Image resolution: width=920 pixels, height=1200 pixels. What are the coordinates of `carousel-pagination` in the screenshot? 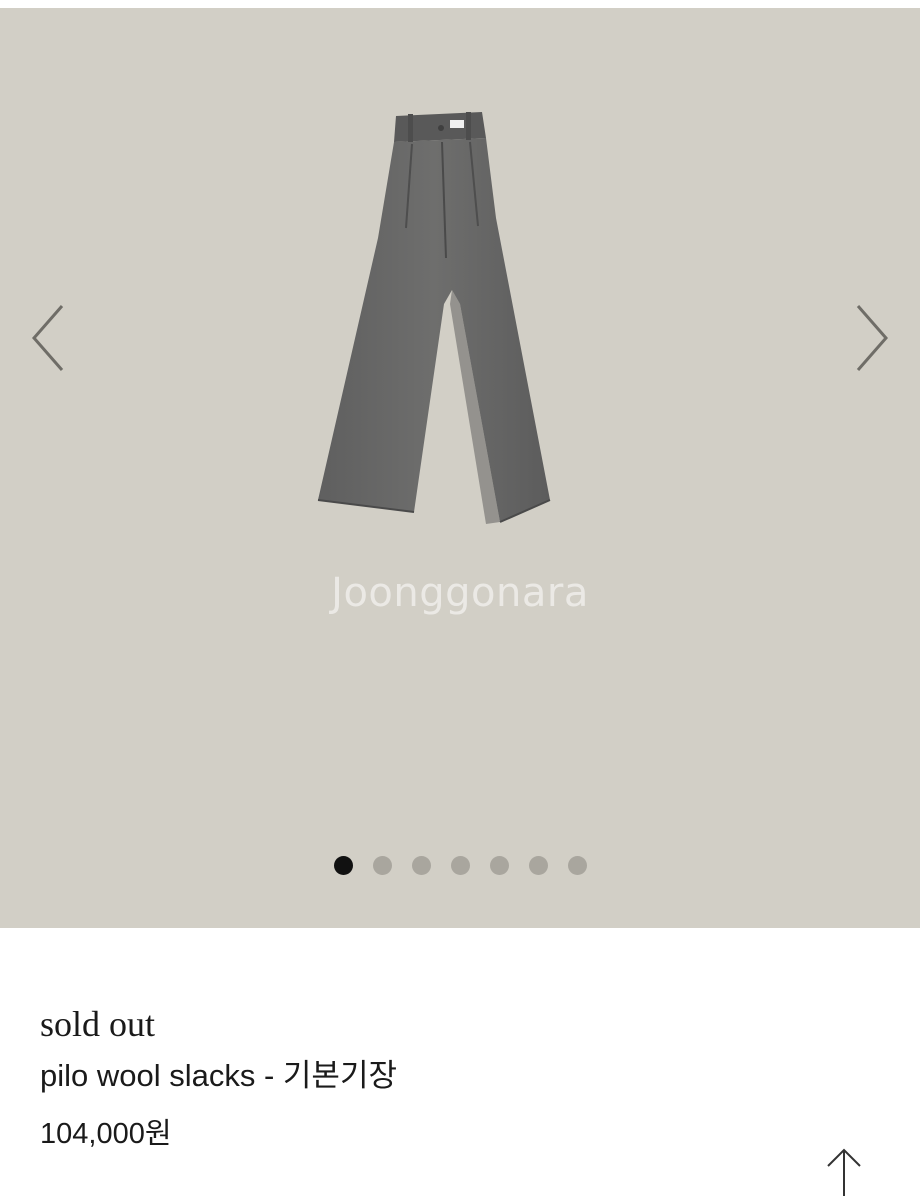 It's located at (460, 865).